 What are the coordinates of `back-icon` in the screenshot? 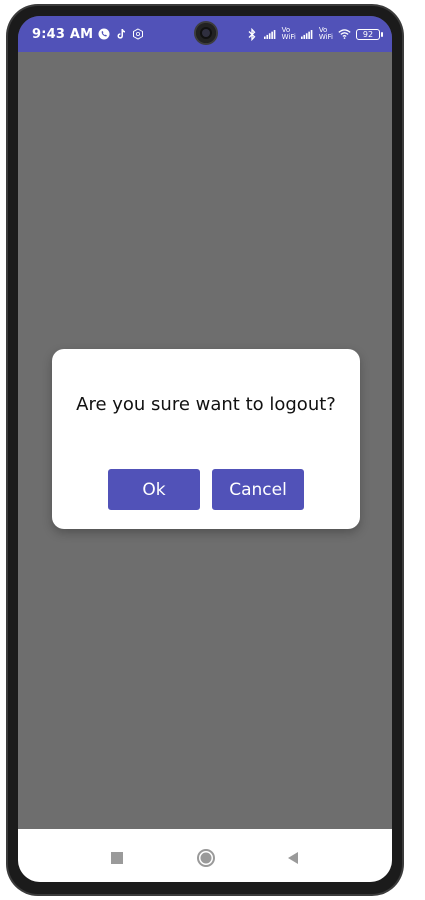 It's located at (293, 858).